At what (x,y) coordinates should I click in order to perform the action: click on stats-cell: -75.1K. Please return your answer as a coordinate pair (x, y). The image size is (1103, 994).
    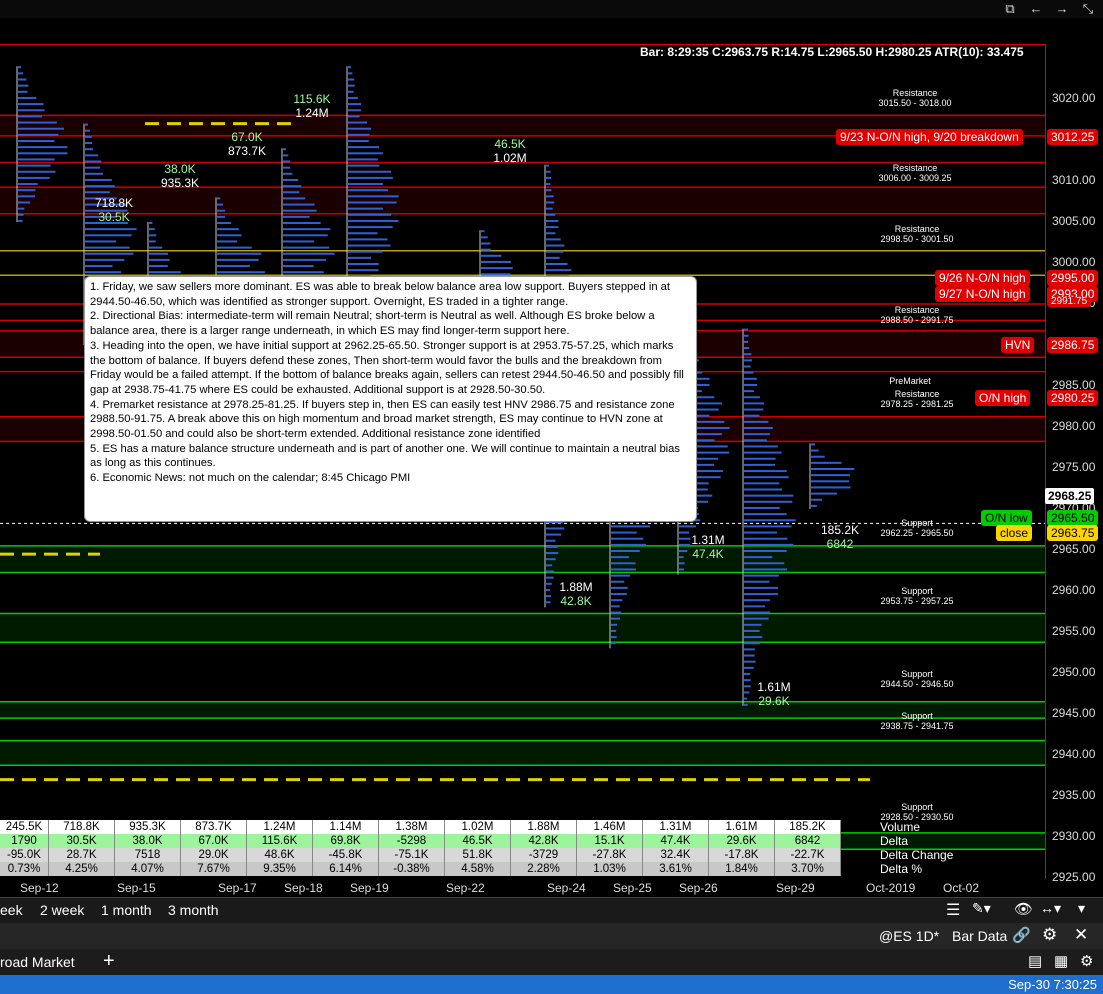
    Looking at the image, I should click on (412, 855).